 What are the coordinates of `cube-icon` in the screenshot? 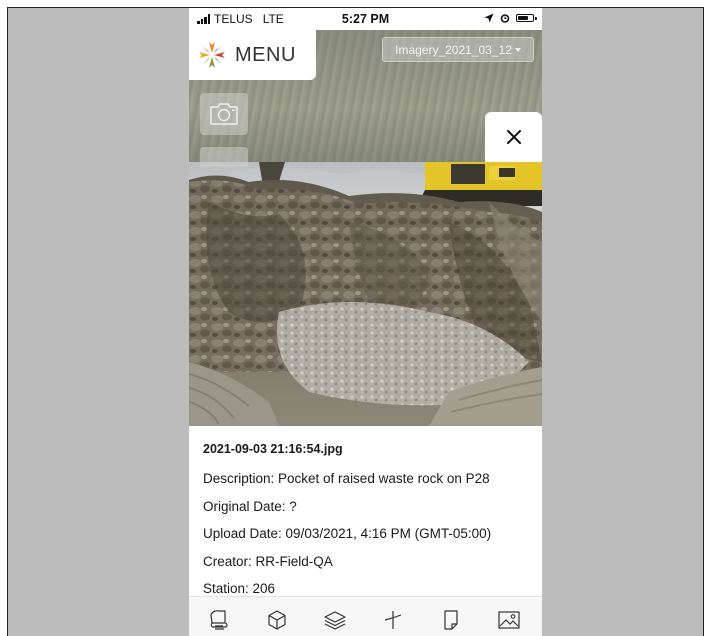 It's located at (277, 620).